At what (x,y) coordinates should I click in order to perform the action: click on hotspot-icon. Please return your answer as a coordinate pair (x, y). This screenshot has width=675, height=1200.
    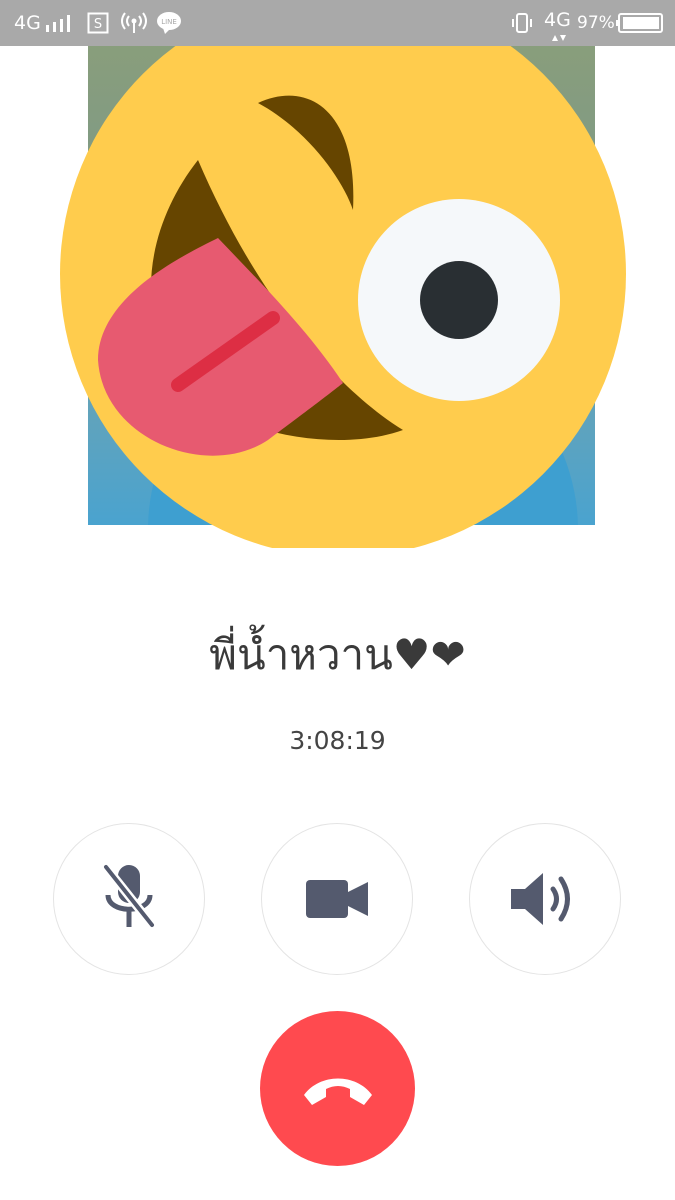
    Looking at the image, I should click on (134, 23).